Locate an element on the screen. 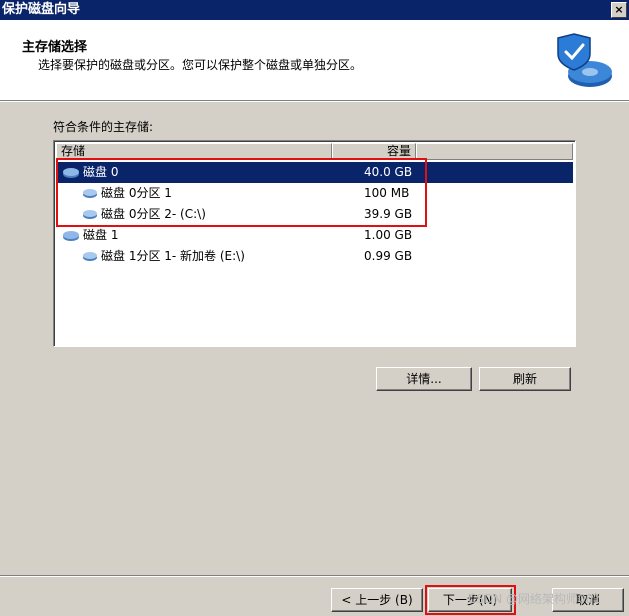  list-item-name: 磁盘 0分区 1 is located at coordinates (136, 193).